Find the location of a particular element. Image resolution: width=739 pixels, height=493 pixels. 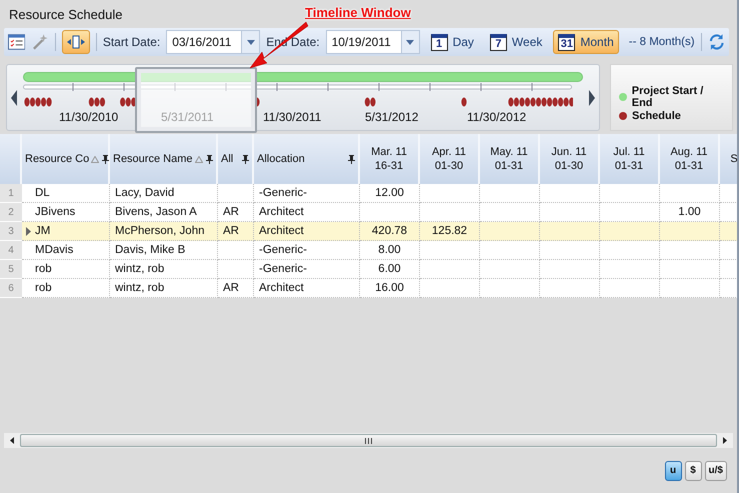

span-length-text: -- 8 Month(s) is located at coordinates (661, 42).